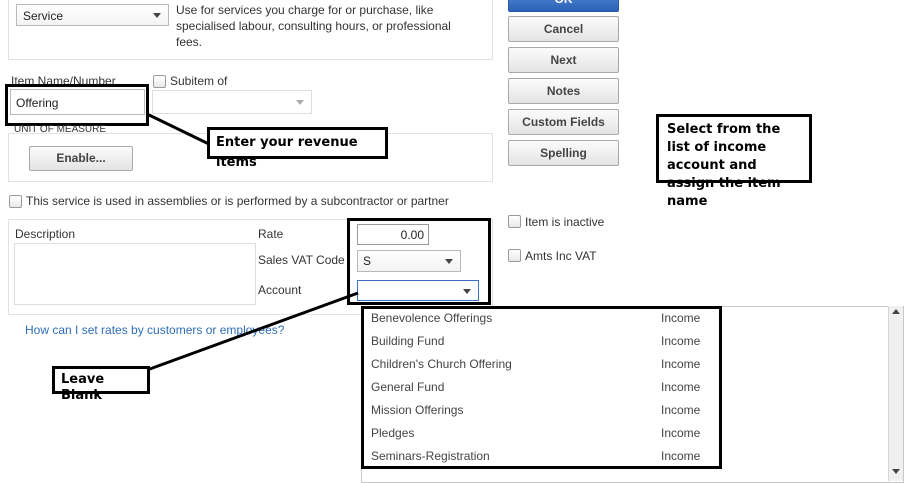 The image size is (904, 483). I want to click on description-textarea, so click(135, 274).